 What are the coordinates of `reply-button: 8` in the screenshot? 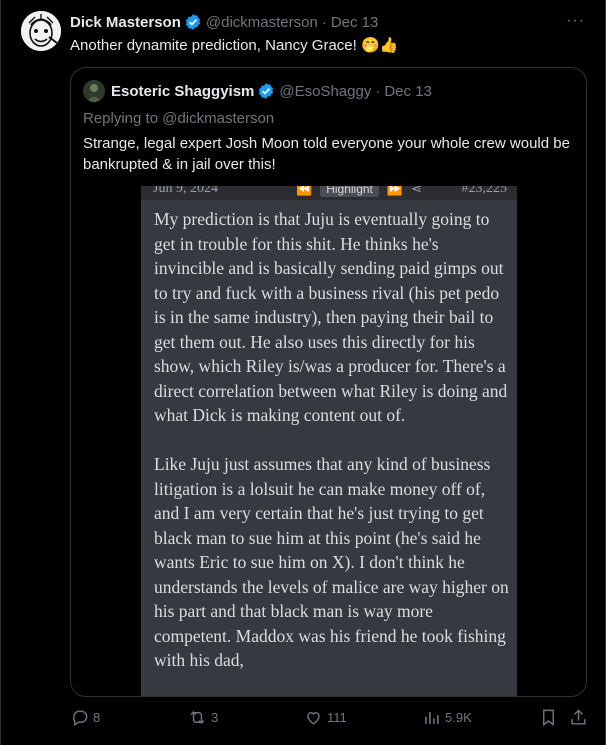 It's located at (85, 717).